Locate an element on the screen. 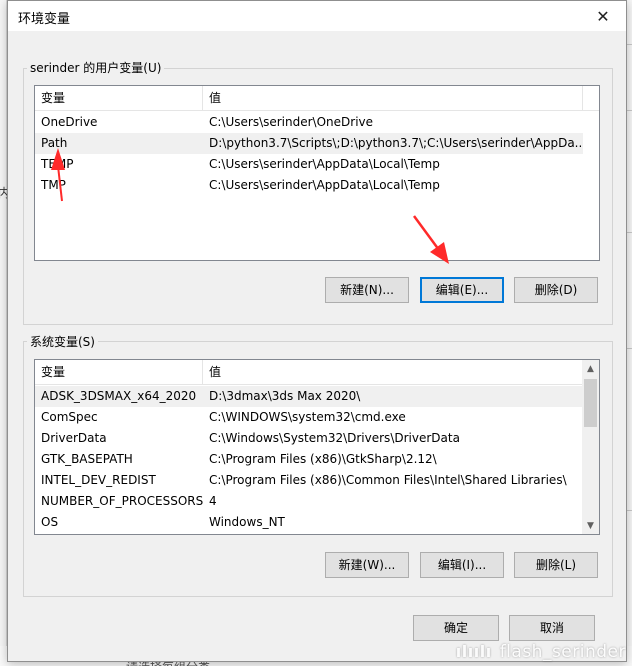 The width and height of the screenshot is (632, 666). scroll-up-icon: ▲ is located at coordinates (590, 368).